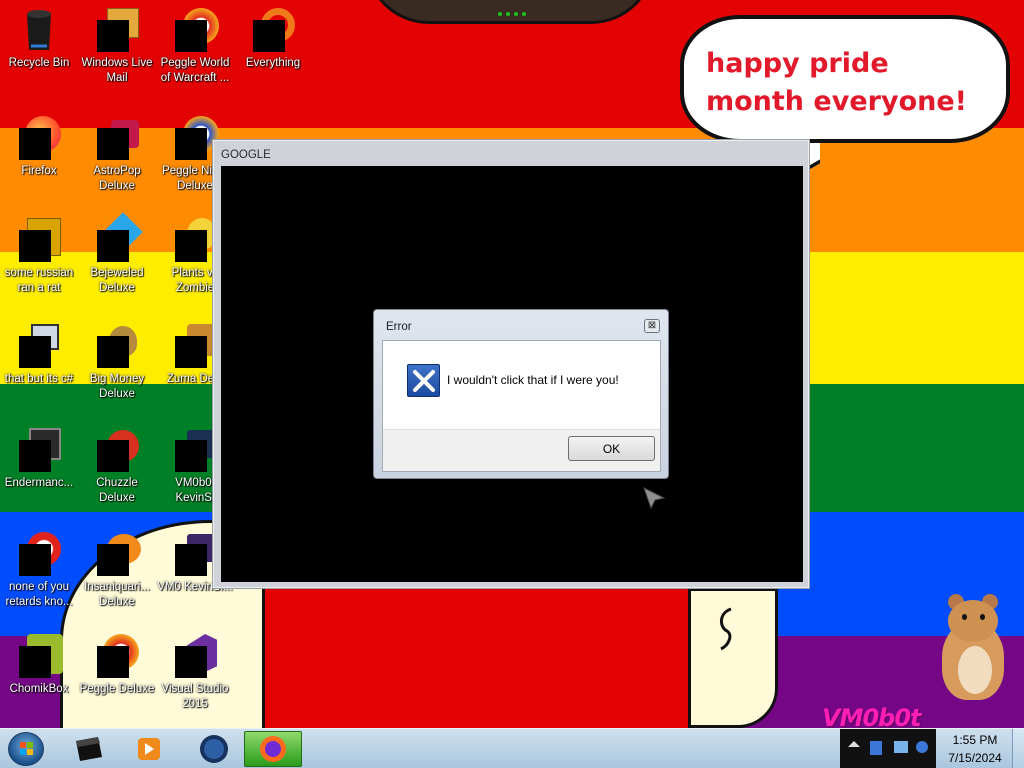  What do you see at coordinates (39, 379) in the screenshot?
I see `desktop-icon-label: that but its c#` at bounding box center [39, 379].